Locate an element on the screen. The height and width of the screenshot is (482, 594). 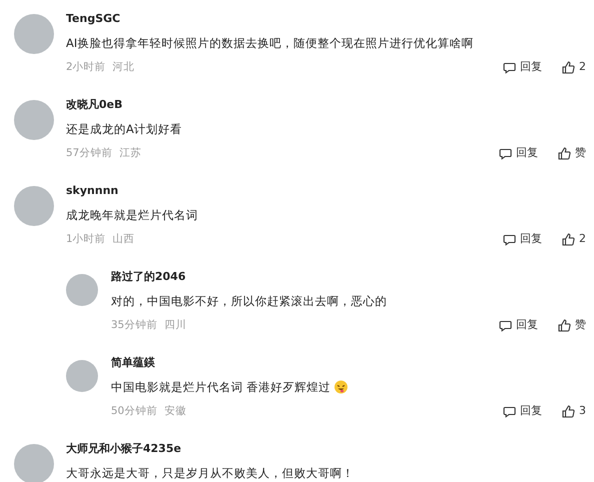
comment-time: 35分钟前 is located at coordinates (134, 325).